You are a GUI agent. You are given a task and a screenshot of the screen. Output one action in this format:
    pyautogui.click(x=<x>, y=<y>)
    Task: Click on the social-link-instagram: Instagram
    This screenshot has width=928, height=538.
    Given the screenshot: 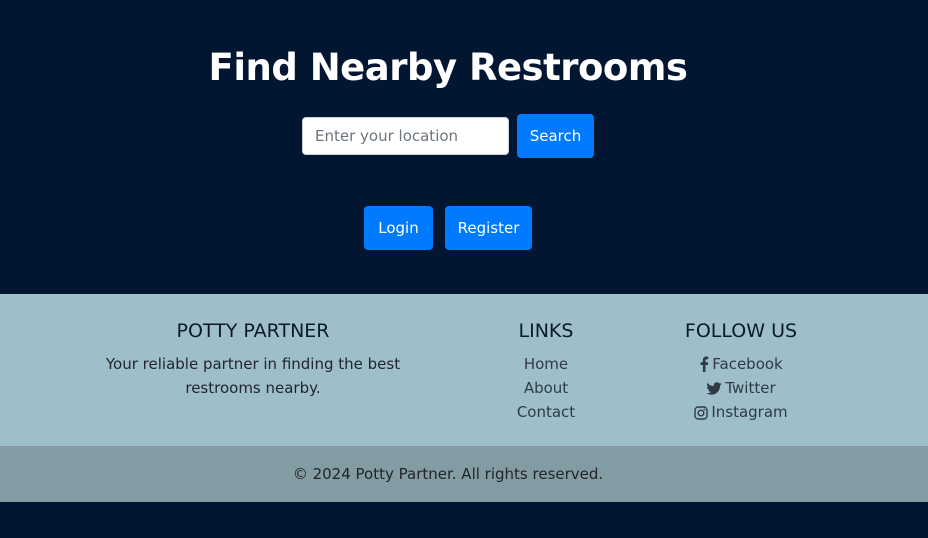 What is the action you would take?
    pyautogui.click(x=741, y=412)
    